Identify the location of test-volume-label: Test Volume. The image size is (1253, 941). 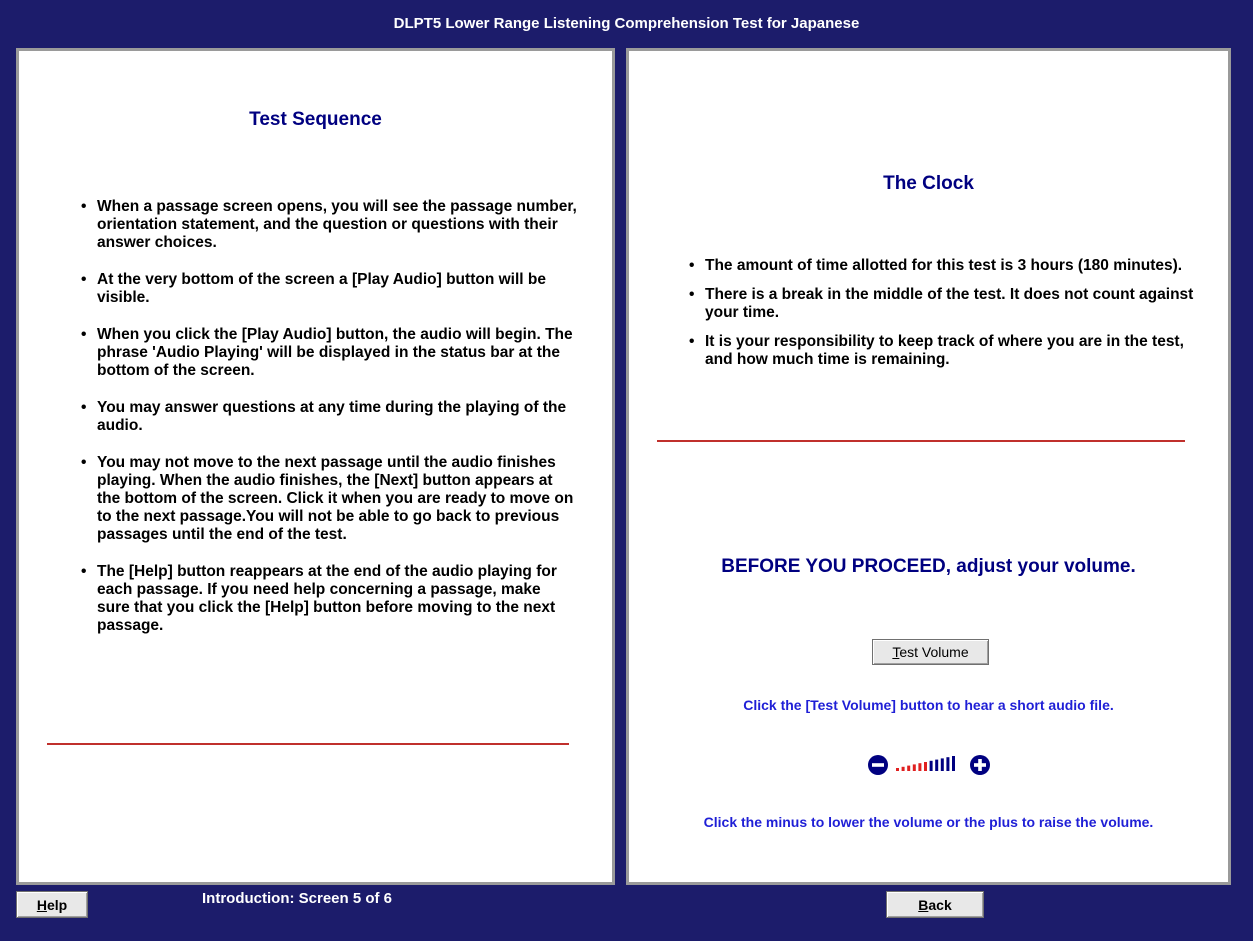
(930, 652).